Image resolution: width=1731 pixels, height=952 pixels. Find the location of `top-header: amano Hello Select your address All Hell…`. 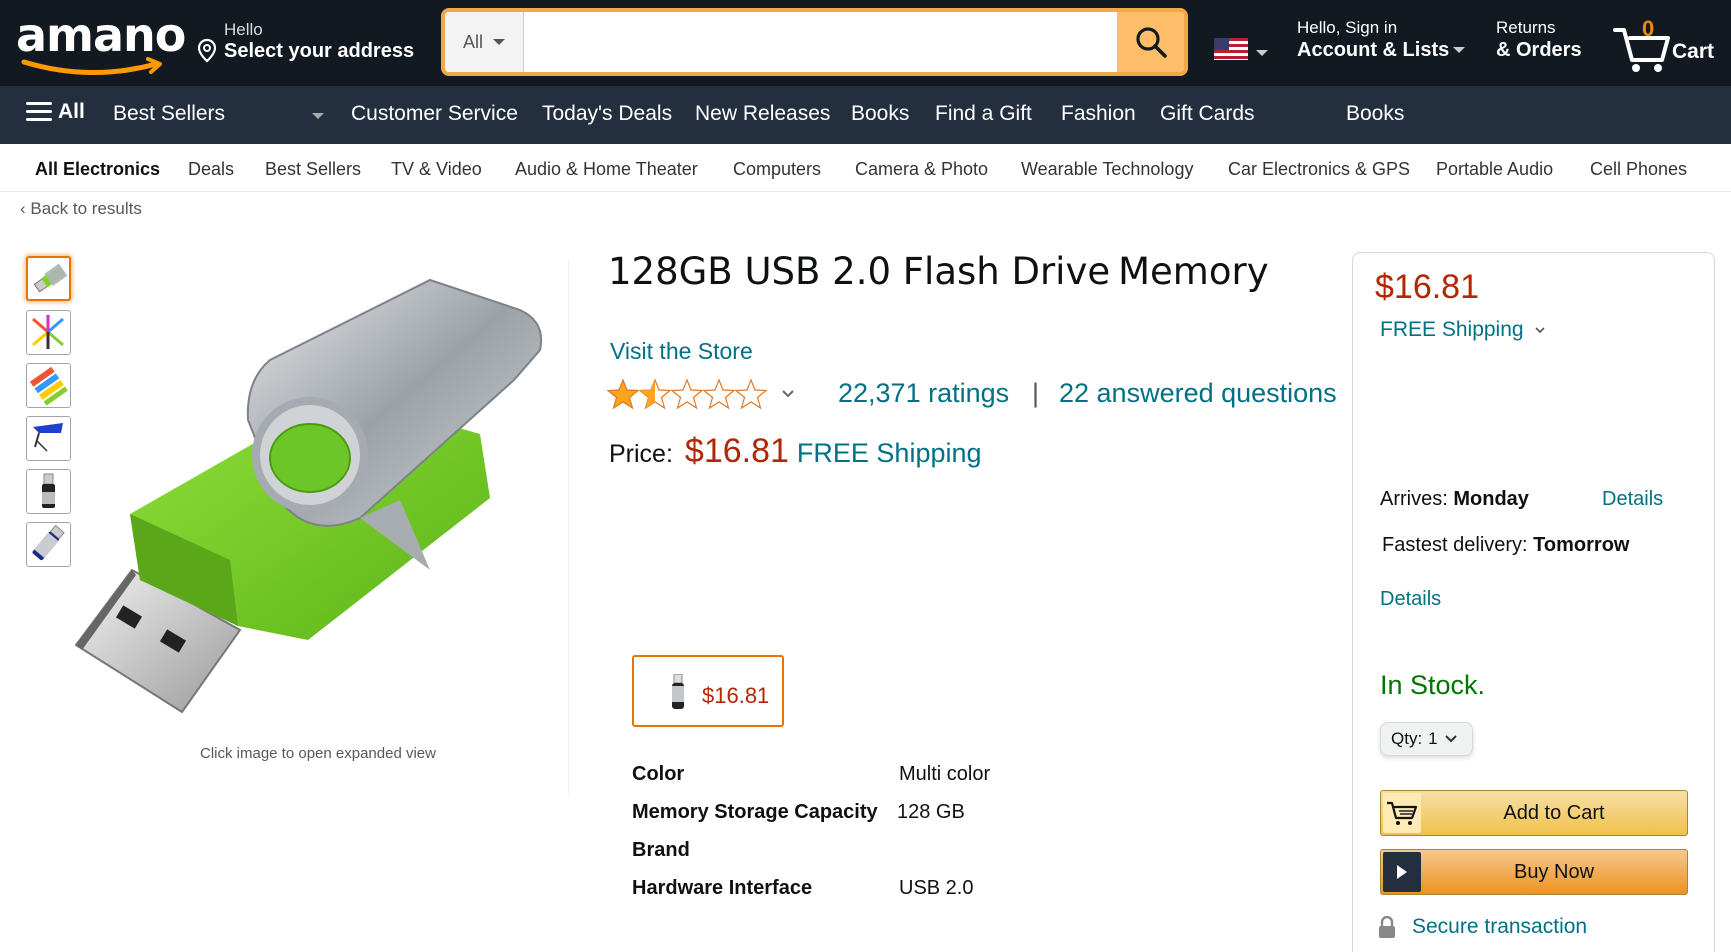

top-header: amano Hello Select your address All Hell… is located at coordinates (865, 43).